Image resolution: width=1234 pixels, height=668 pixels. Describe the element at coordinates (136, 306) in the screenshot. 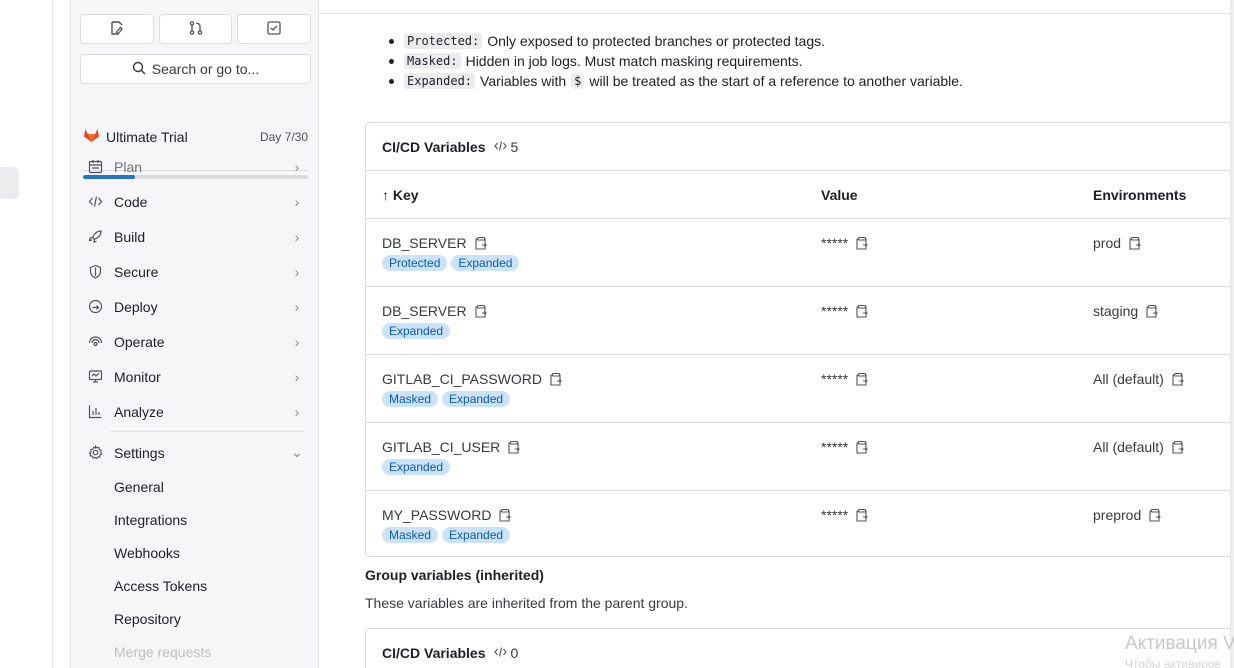

I see `sidebar-item-label: Deploy` at that location.